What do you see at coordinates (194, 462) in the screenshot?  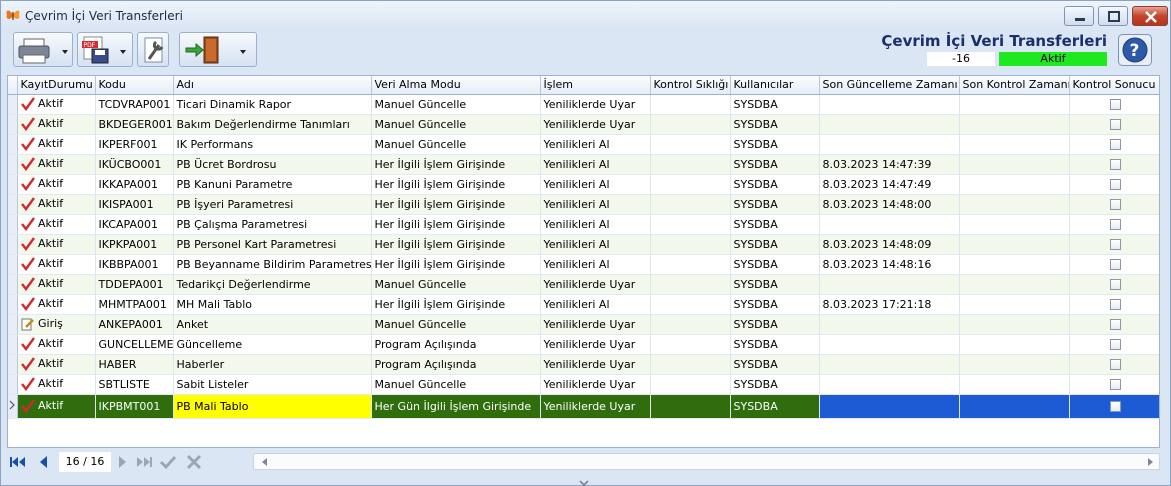 I see `cancel-icon` at bounding box center [194, 462].